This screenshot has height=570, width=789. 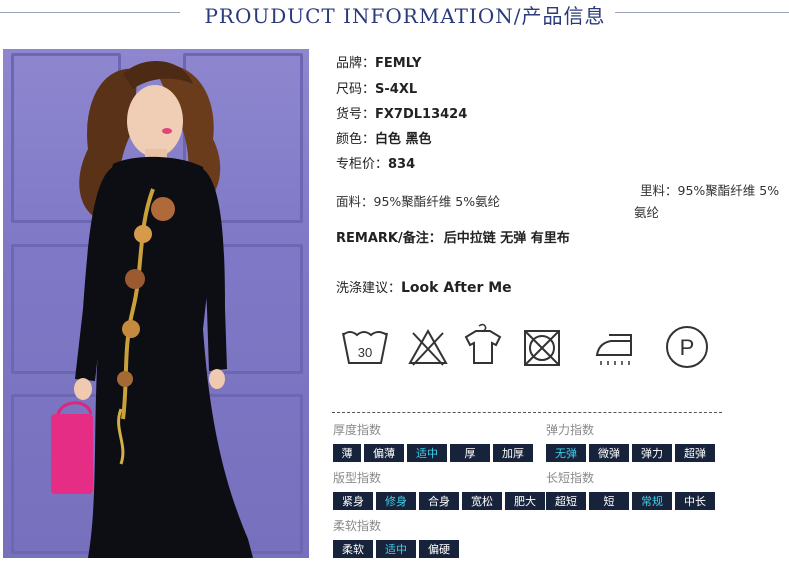 What do you see at coordinates (527, 412) in the screenshot?
I see `section-divider` at bounding box center [527, 412].